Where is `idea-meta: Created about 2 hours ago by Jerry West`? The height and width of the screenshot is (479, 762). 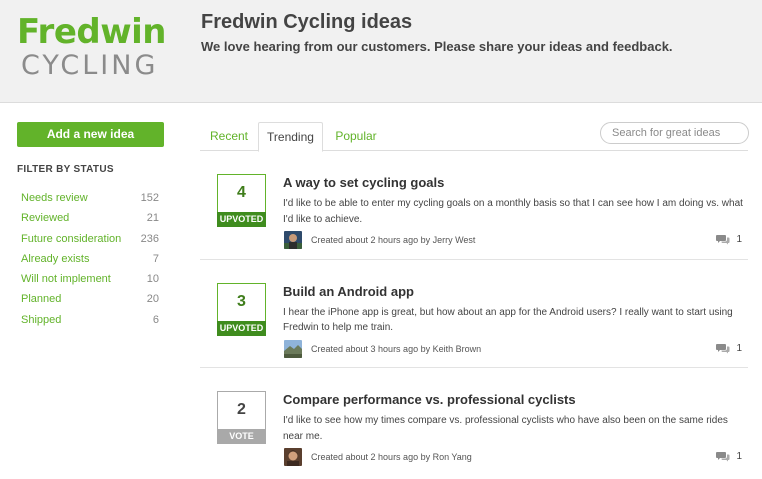 idea-meta: Created about 2 hours ago by Jerry West is located at coordinates (379, 240).